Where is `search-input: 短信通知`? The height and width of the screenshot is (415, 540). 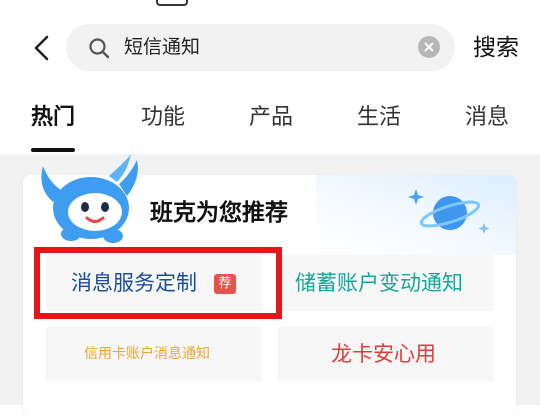
search-input: 短信通知 is located at coordinates (260, 47).